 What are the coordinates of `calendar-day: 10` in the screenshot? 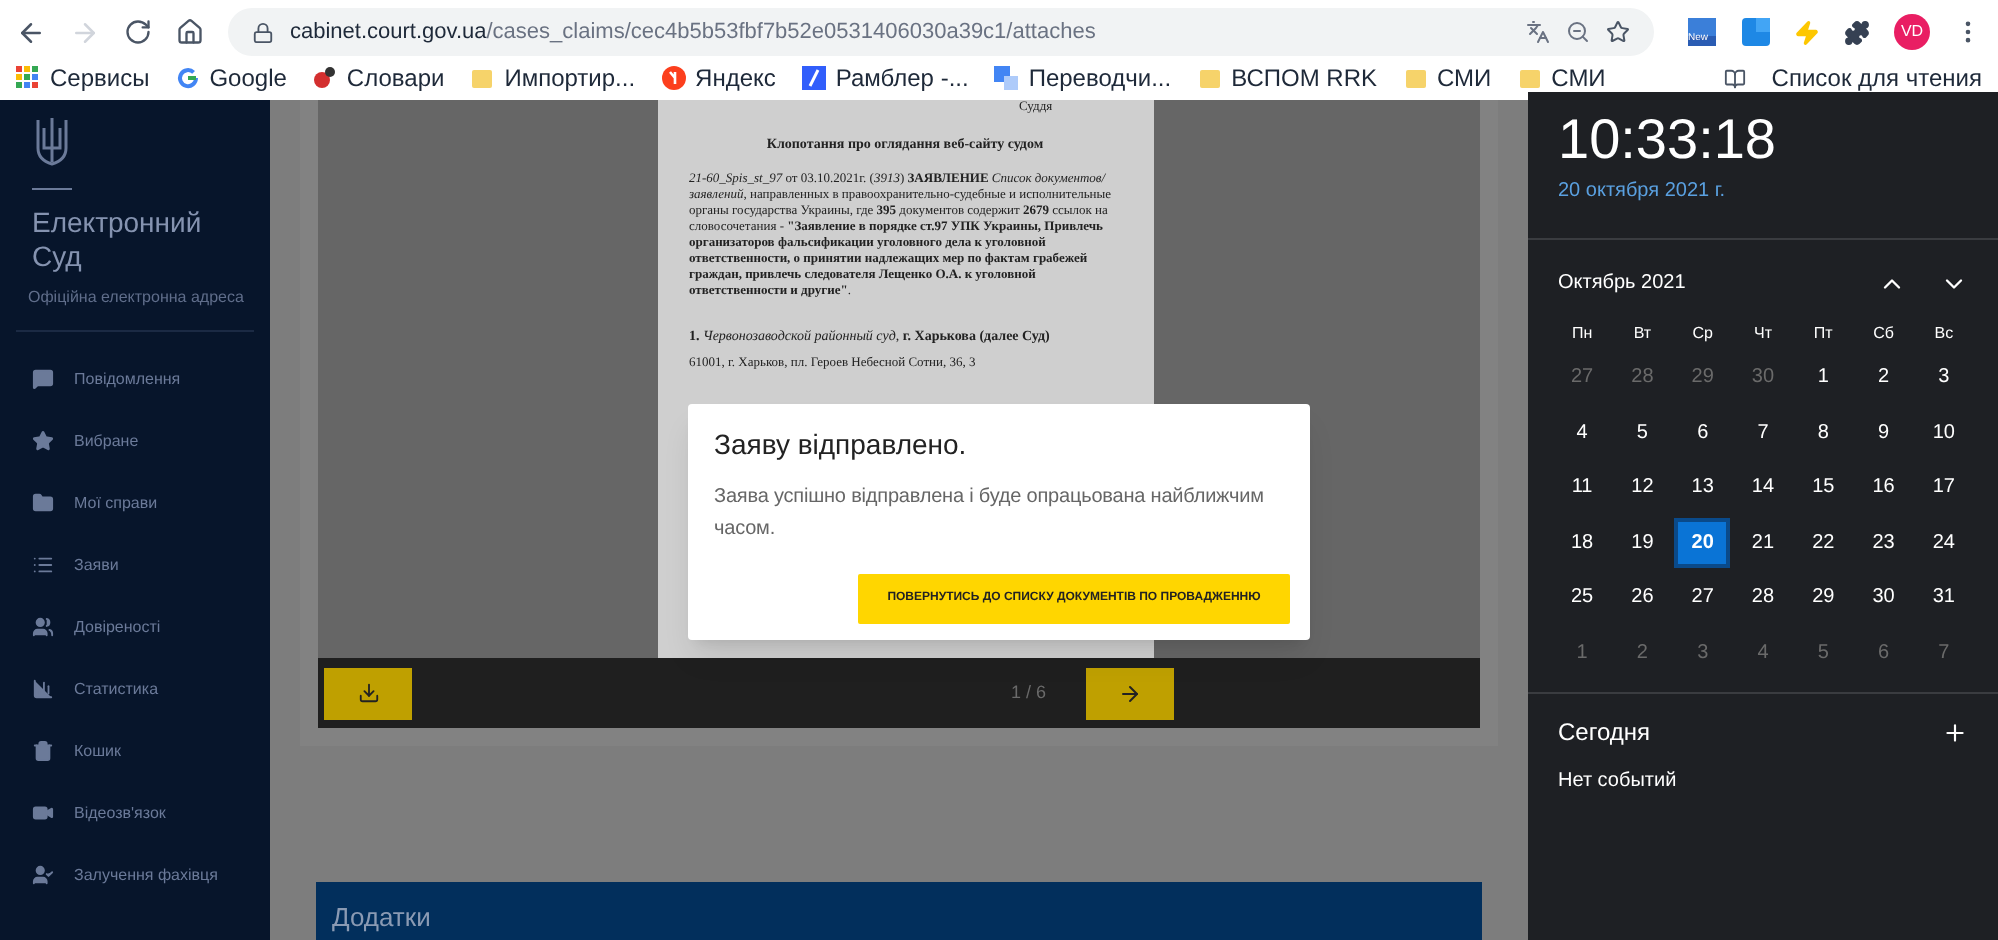 It's located at (1943, 432).